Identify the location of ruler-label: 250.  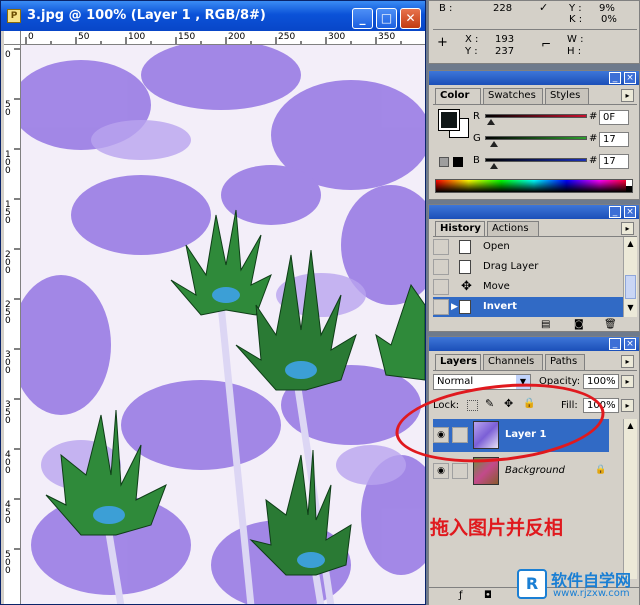
(287, 37).